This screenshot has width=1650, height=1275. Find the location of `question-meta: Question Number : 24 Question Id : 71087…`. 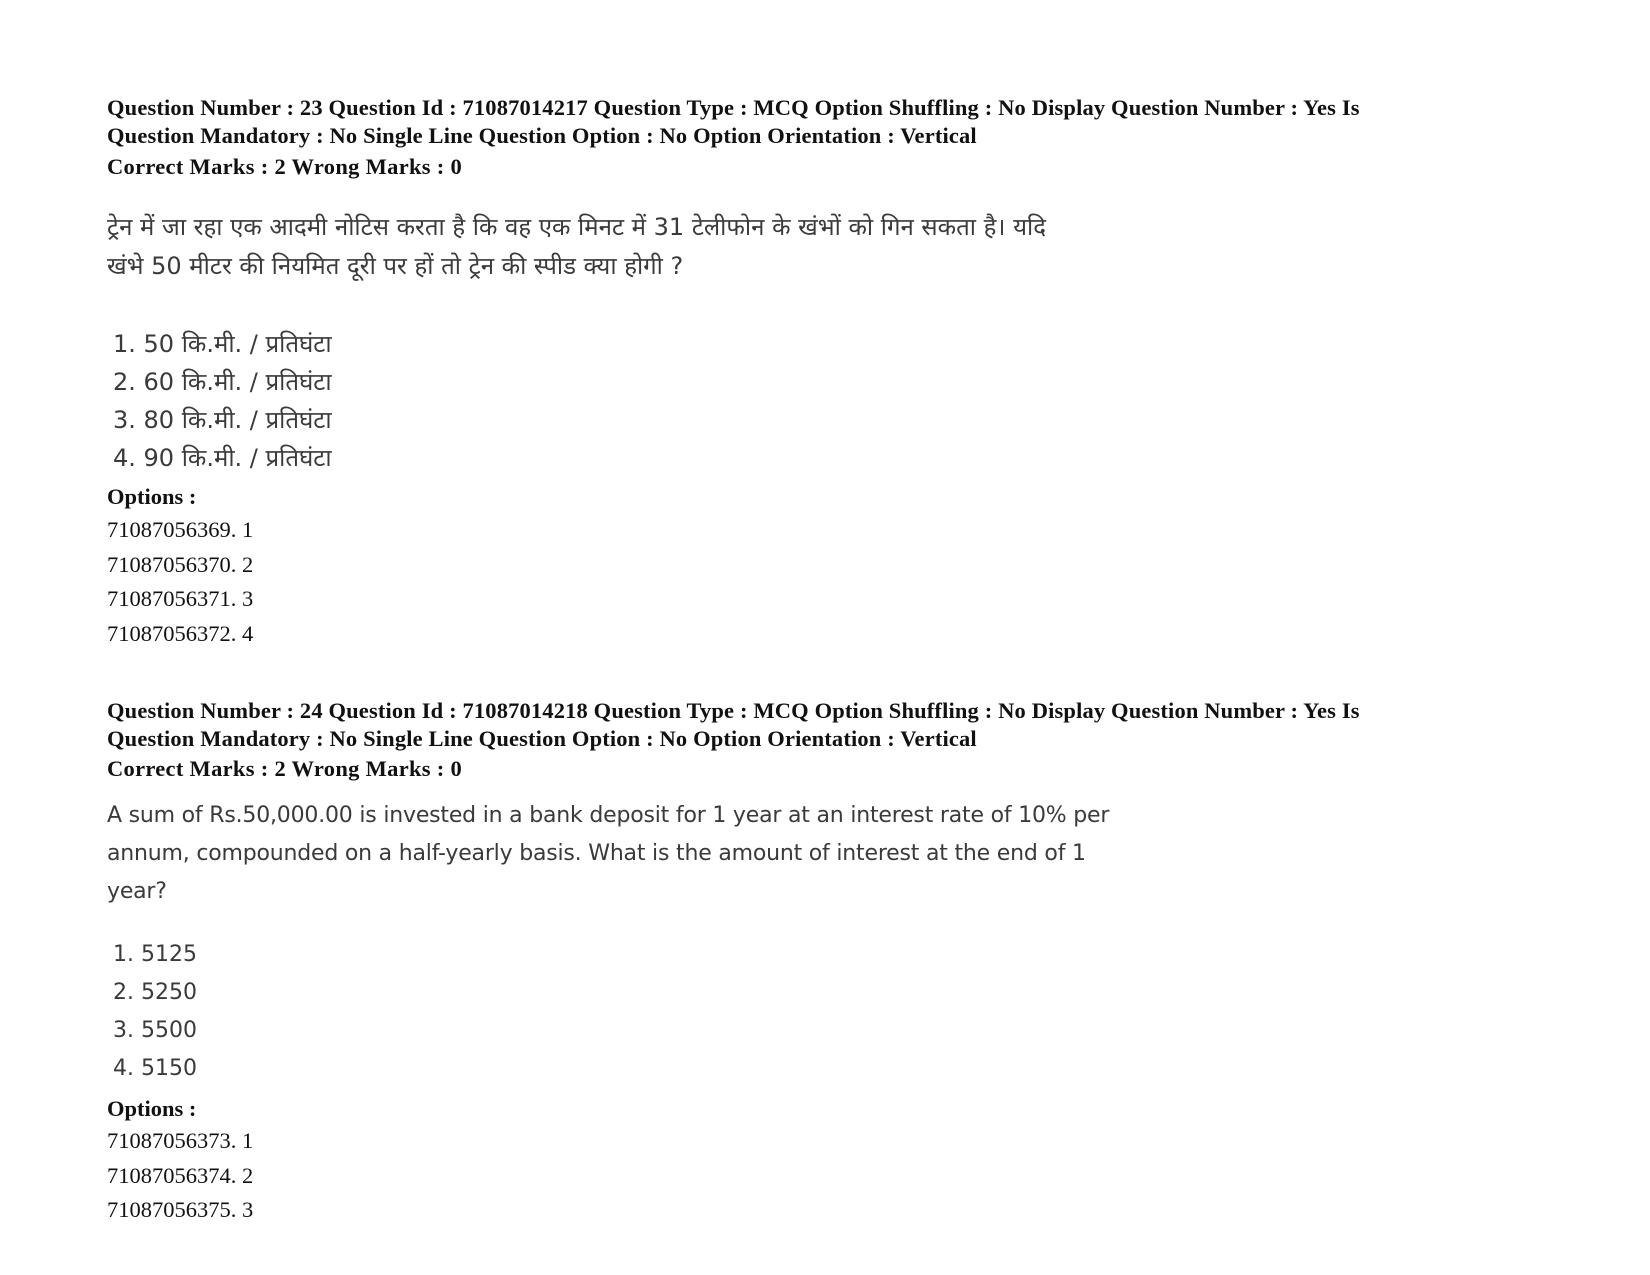

question-meta: Question Number : 24 Question Id : 71087… is located at coordinates (817, 725).